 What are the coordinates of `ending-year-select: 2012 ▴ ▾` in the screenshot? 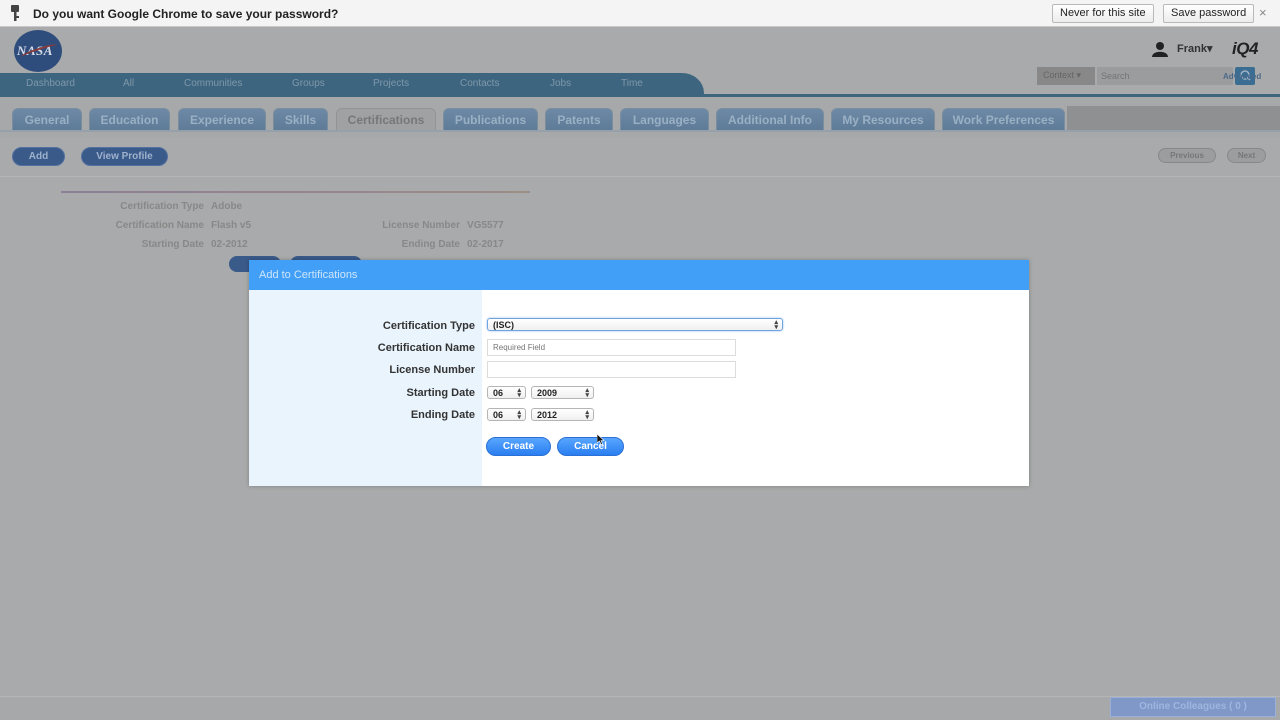 It's located at (562, 414).